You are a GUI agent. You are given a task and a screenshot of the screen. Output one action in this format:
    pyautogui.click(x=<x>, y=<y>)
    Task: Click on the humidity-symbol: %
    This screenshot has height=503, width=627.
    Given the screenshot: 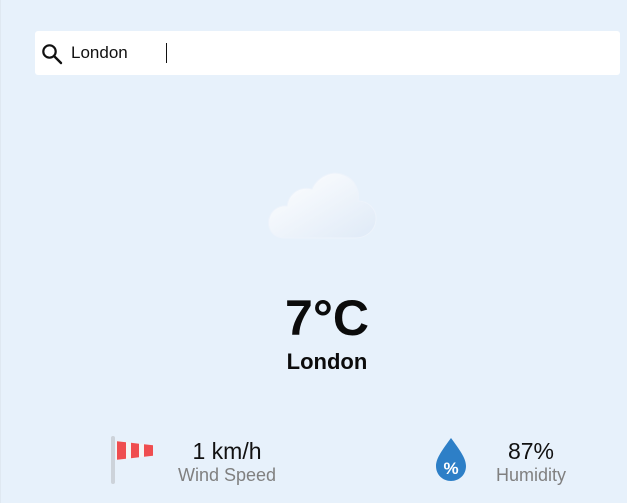 What is the action you would take?
    pyautogui.click(x=450, y=468)
    